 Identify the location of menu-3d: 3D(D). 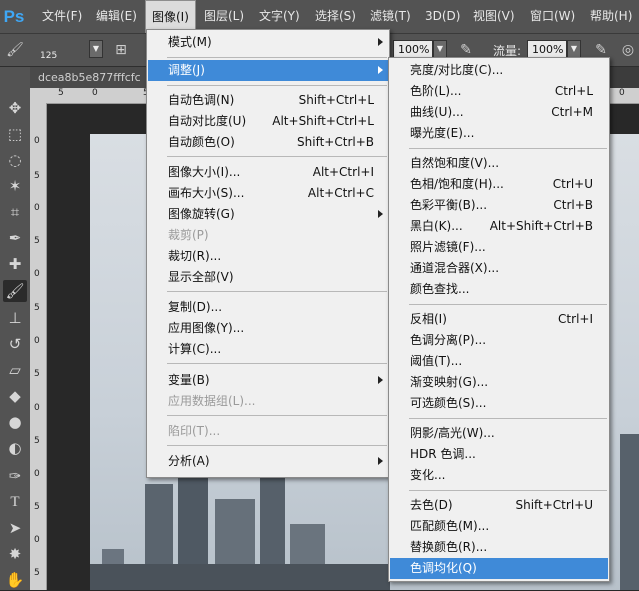
(442, 16).